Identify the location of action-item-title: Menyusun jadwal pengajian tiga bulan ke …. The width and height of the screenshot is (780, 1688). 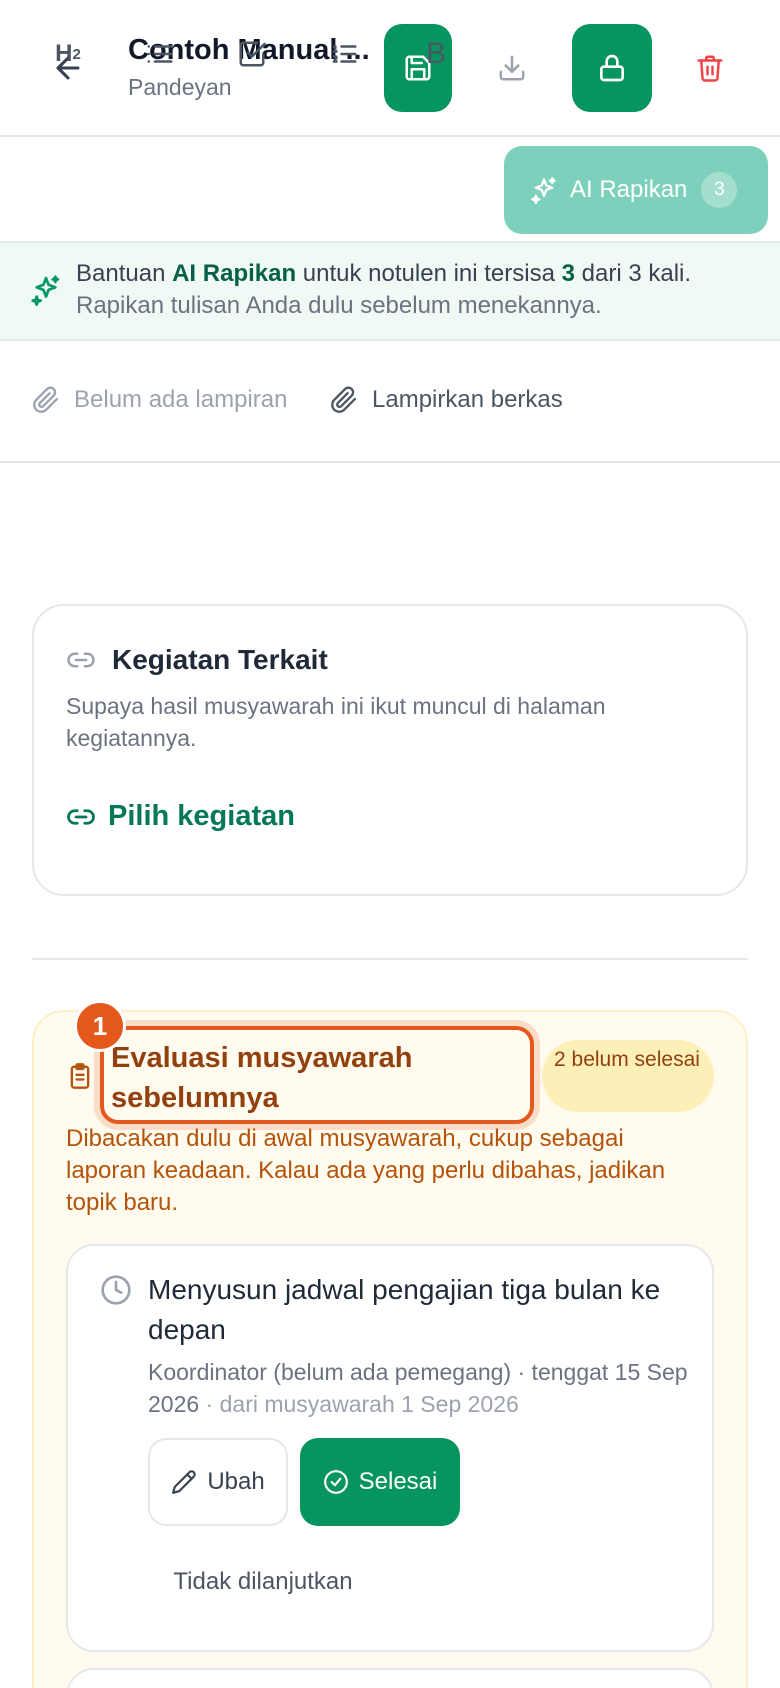
(404, 1309).